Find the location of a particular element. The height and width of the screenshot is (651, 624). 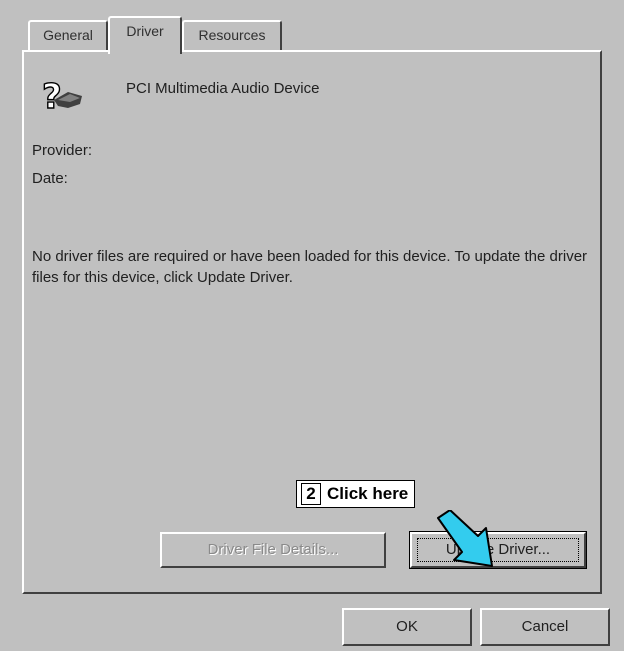

device-name: PCI Multimedia Audio Device is located at coordinates (223, 88).